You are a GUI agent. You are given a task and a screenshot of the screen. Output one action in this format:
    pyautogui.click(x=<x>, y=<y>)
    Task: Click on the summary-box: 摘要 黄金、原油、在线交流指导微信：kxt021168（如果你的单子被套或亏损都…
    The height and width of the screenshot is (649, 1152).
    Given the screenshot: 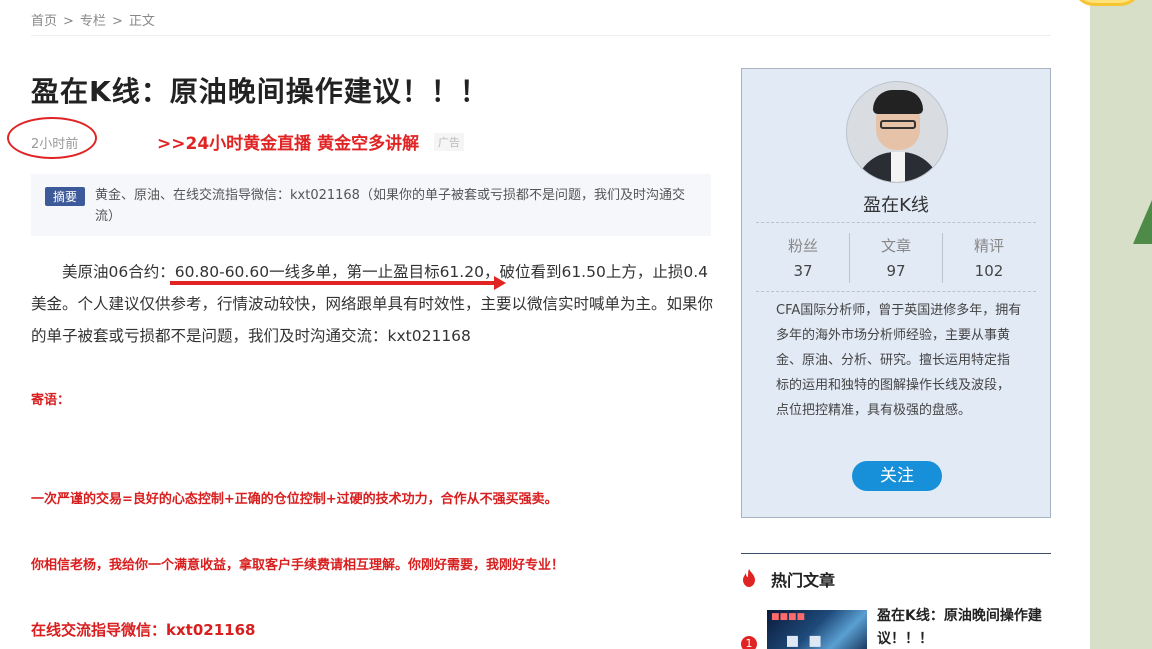 What is the action you would take?
    pyautogui.click(x=371, y=205)
    